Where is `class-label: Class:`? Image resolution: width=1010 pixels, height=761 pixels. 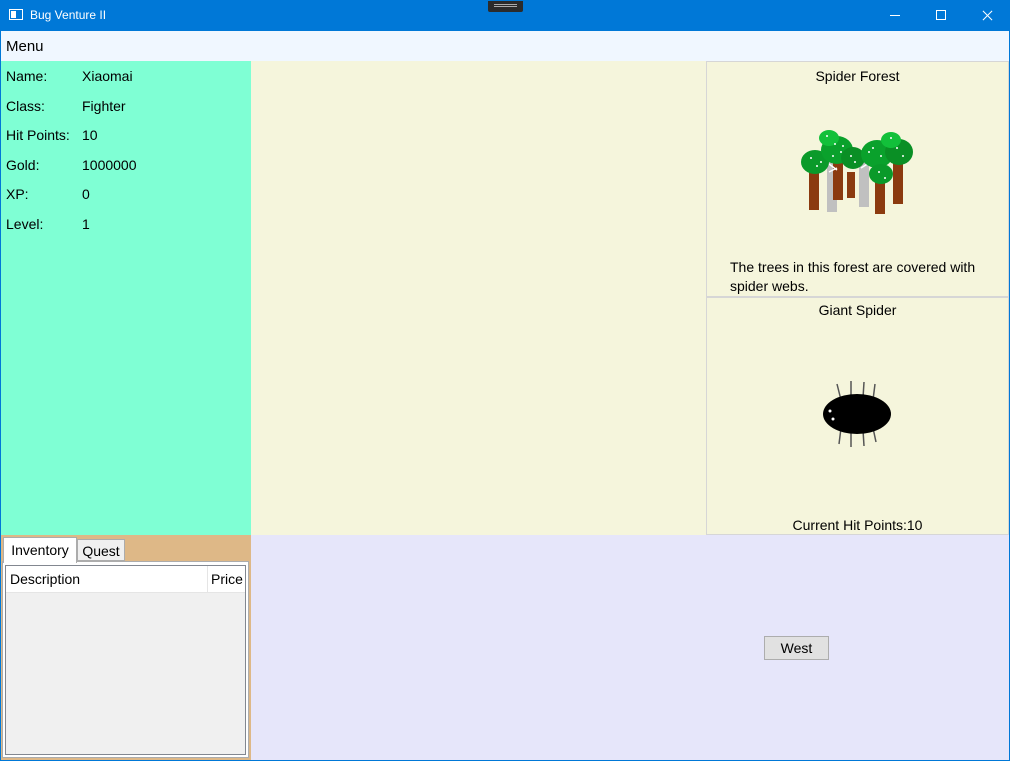 class-label: Class: is located at coordinates (25, 106).